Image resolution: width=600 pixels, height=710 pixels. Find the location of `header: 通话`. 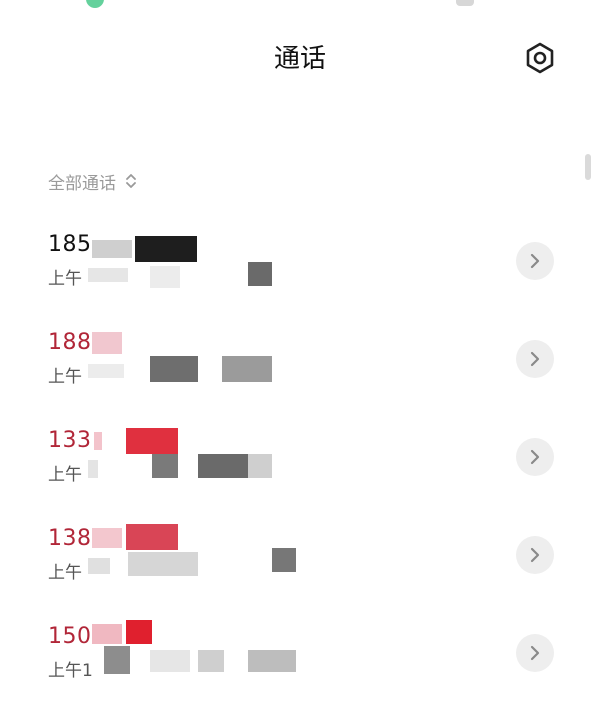

header: 通话 is located at coordinates (300, 58).